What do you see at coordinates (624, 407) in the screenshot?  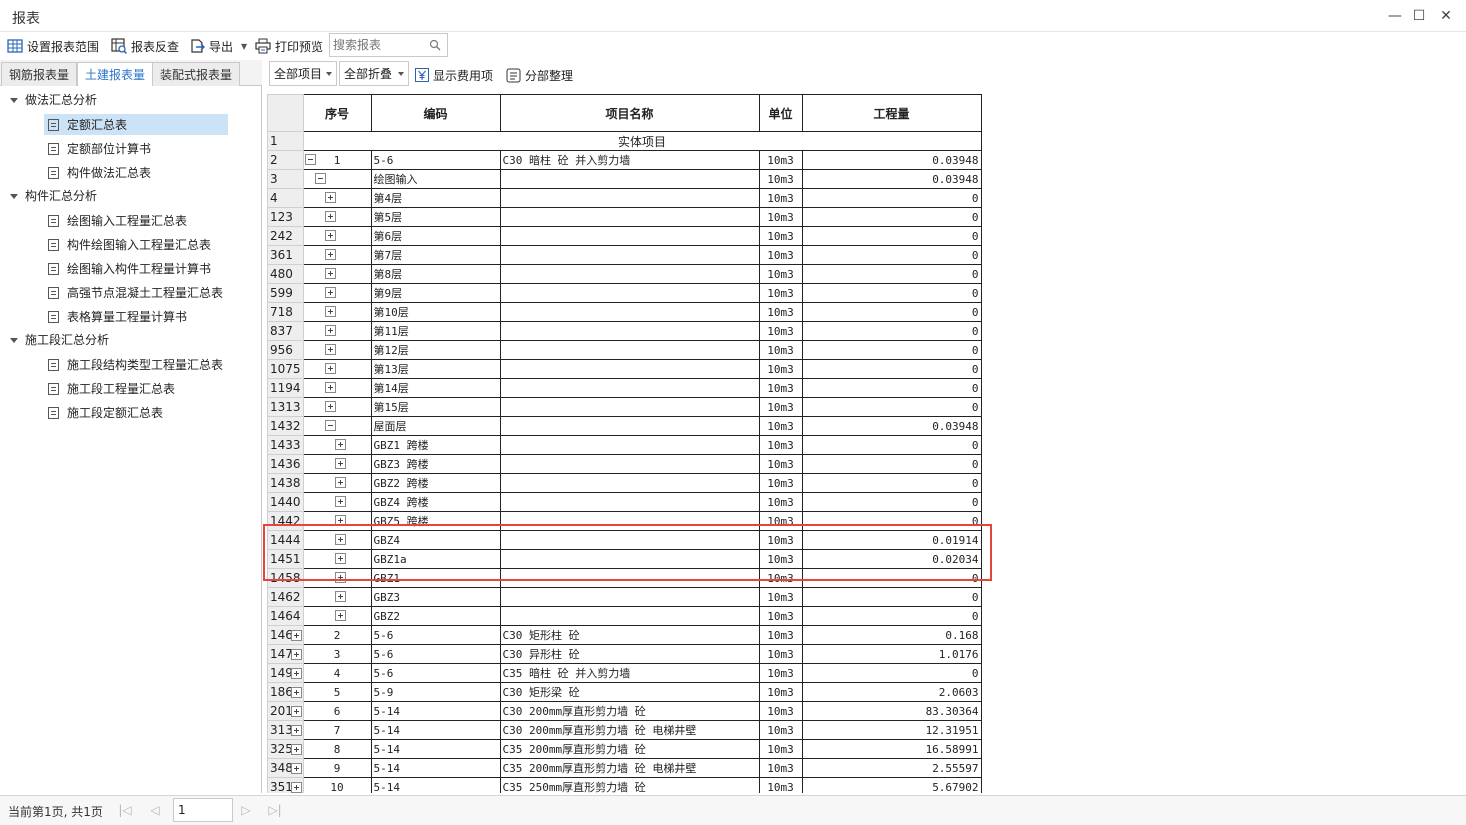 I see `table-row: 1313 第15层 10m3 0` at bounding box center [624, 407].